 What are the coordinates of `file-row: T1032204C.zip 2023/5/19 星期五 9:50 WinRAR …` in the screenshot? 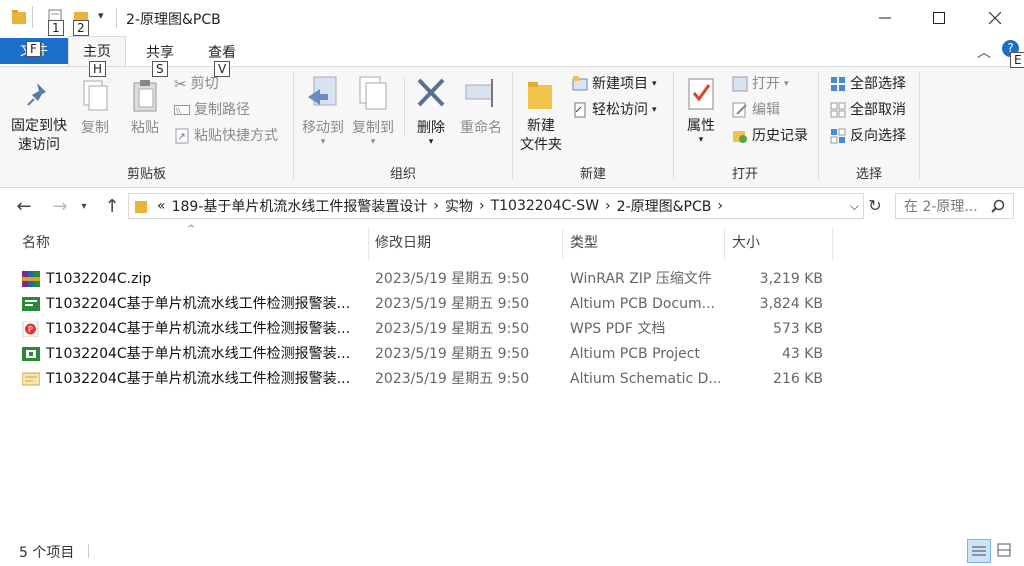 It's located at (512, 279).